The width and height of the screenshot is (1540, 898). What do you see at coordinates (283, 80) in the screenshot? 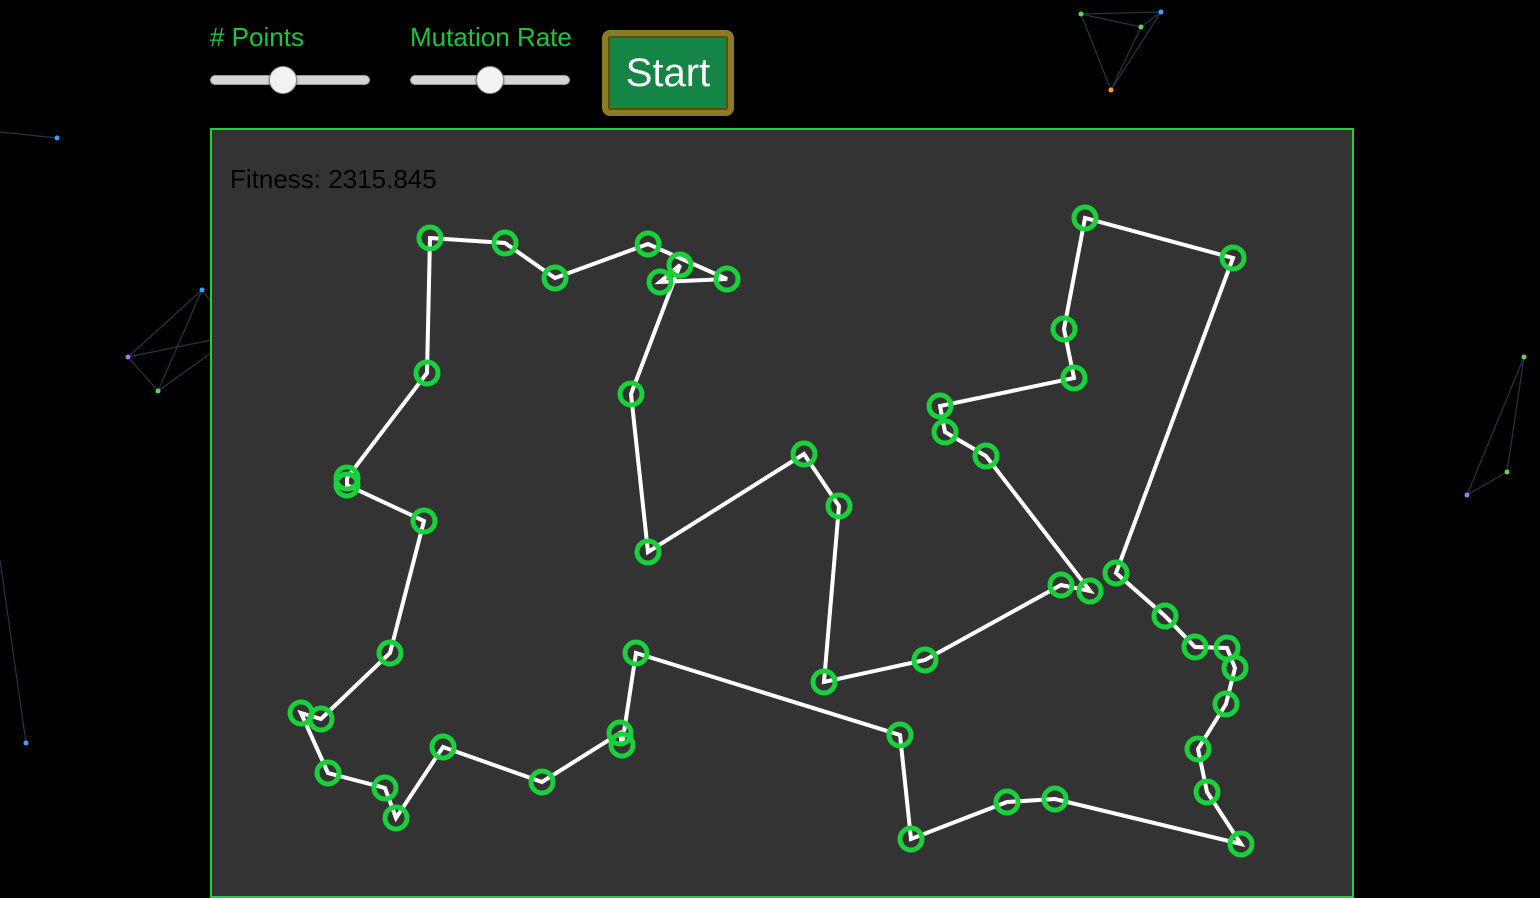
I see `points-slider-thumb` at bounding box center [283, 80].